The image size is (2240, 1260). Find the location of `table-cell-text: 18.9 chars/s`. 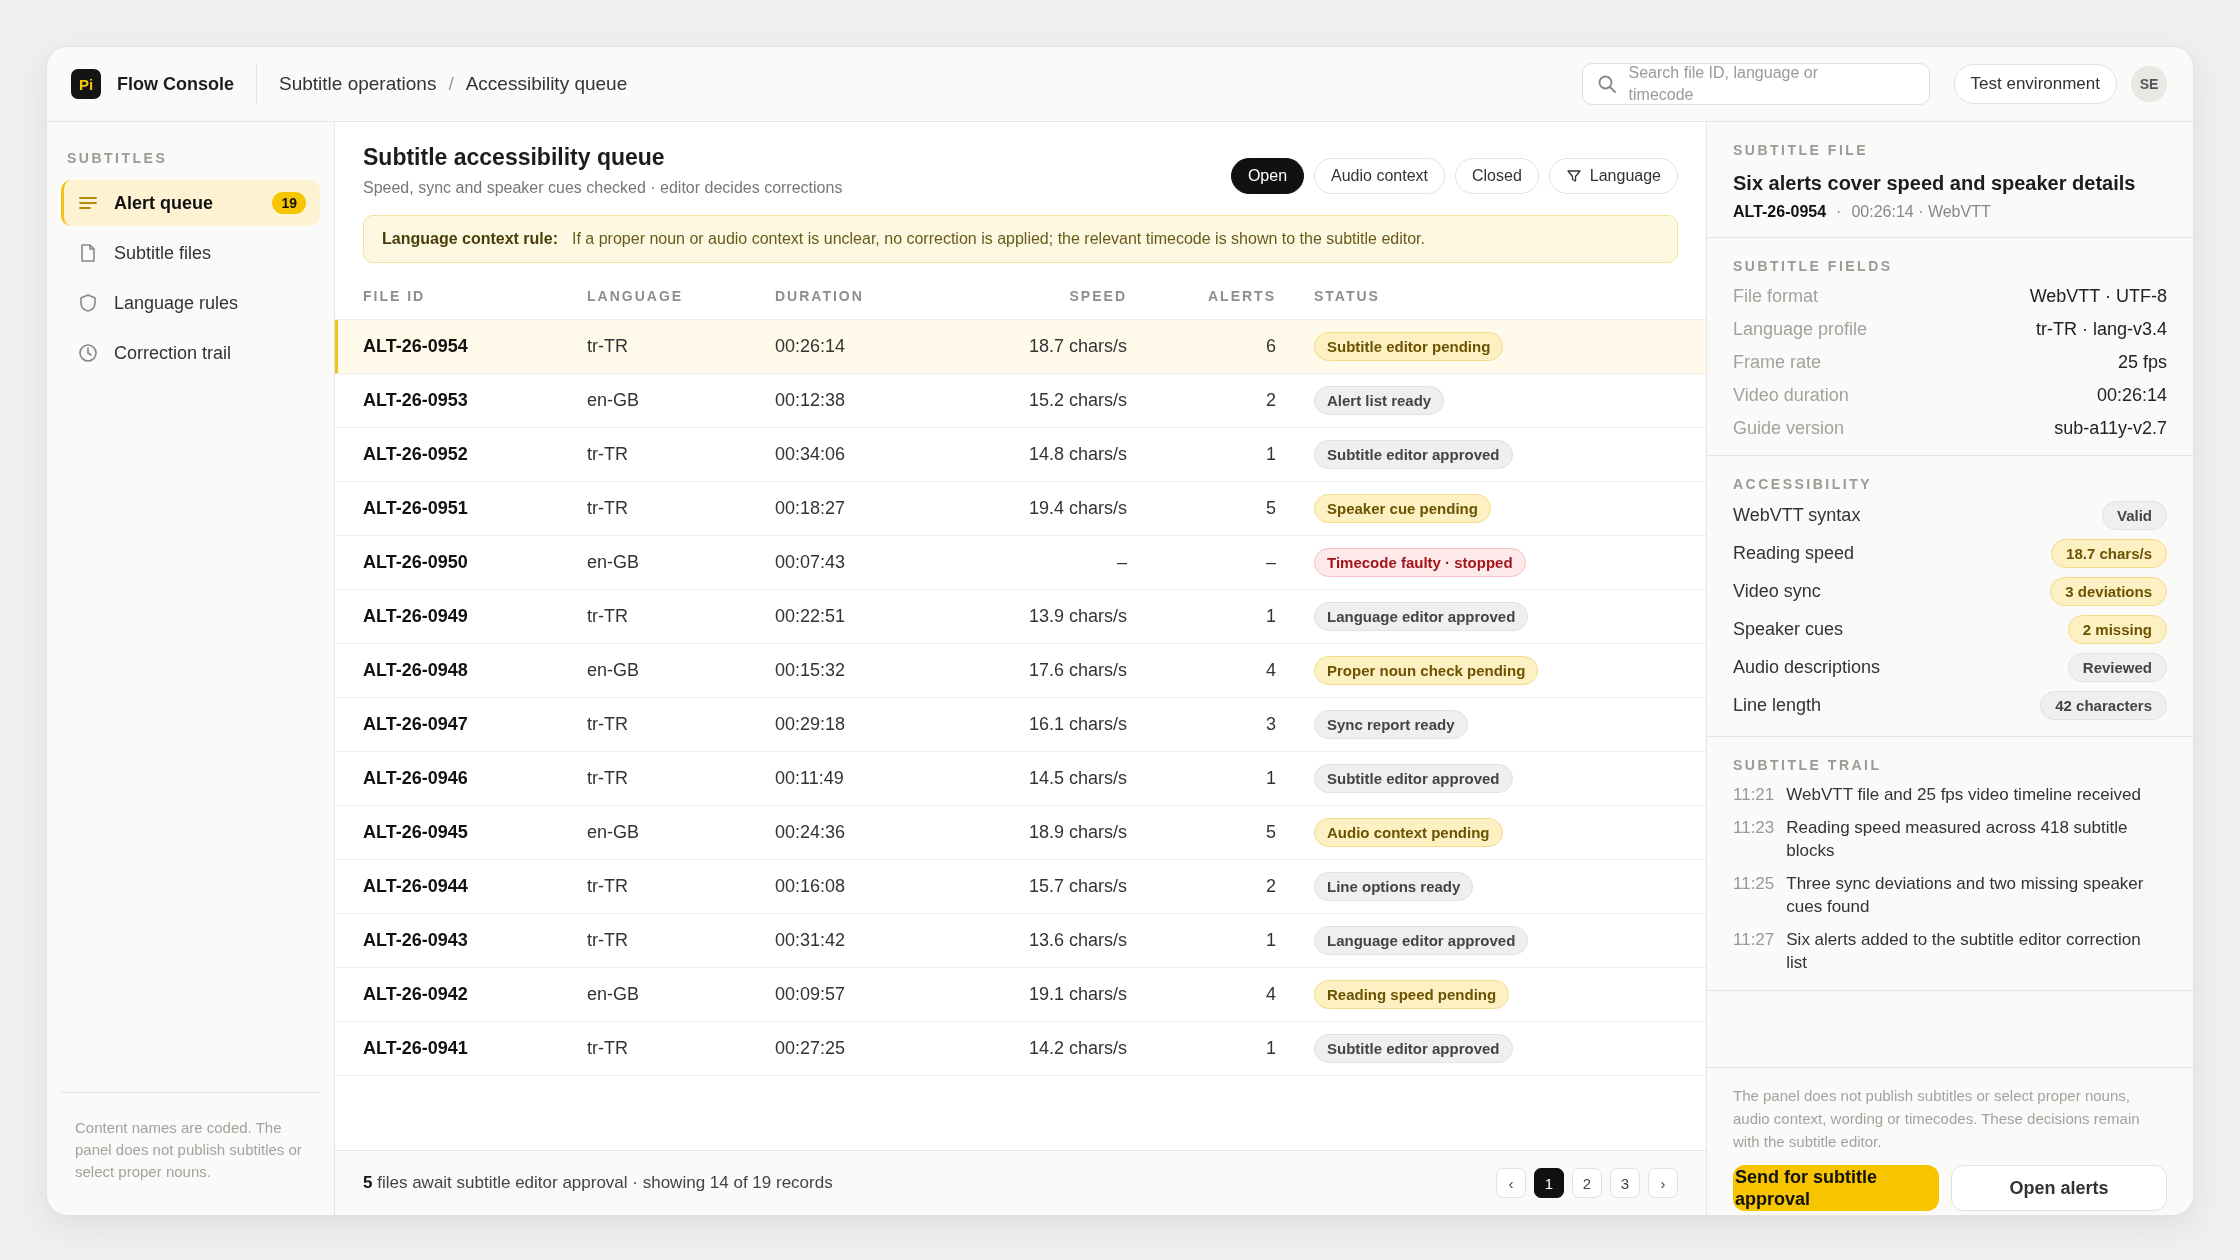

table-cell-text: 18.9 chars/s is located at coordinates (1077, 832).